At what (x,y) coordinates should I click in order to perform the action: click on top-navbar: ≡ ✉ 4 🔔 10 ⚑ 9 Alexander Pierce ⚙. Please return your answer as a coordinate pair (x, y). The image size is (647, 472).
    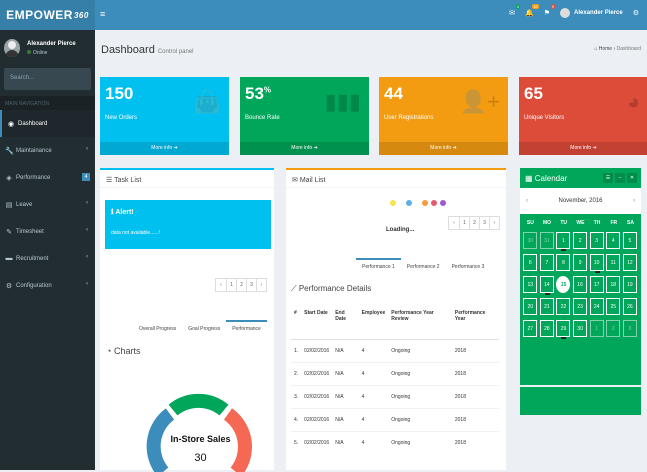
    Looking at the image, I should click on (371, 15).